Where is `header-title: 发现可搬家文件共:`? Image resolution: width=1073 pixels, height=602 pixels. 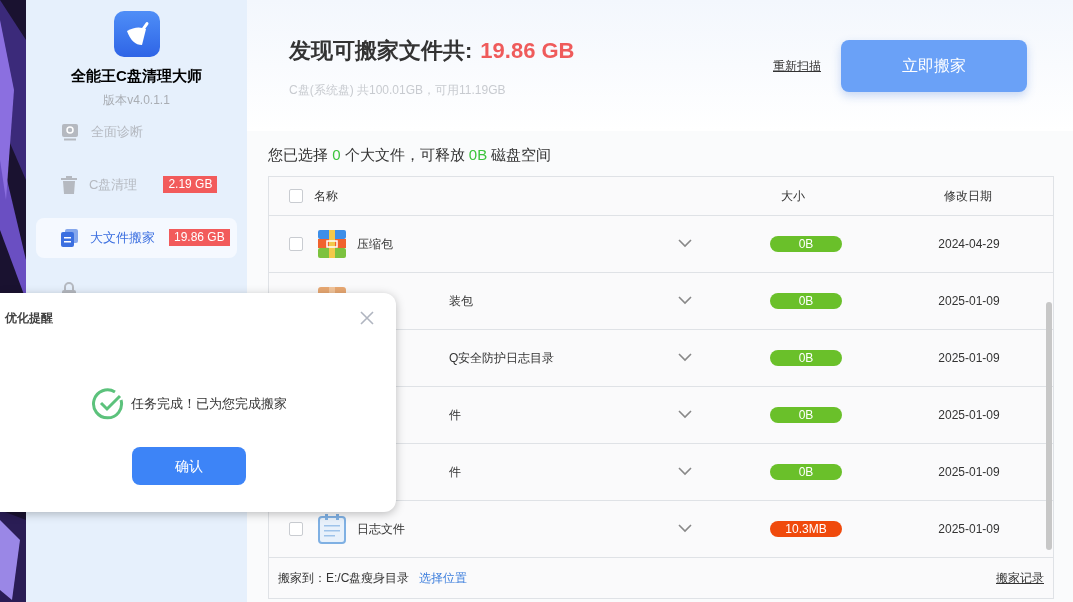
header-title: 发现可搬家文件共: is located at coordinates (381, 51).